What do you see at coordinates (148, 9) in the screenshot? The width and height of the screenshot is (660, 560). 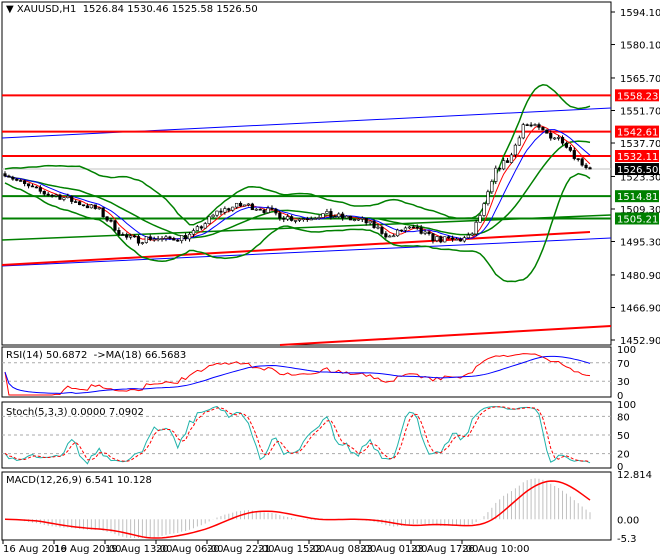 I see `high-value: 1530.46` at bounding box center [148, 9].